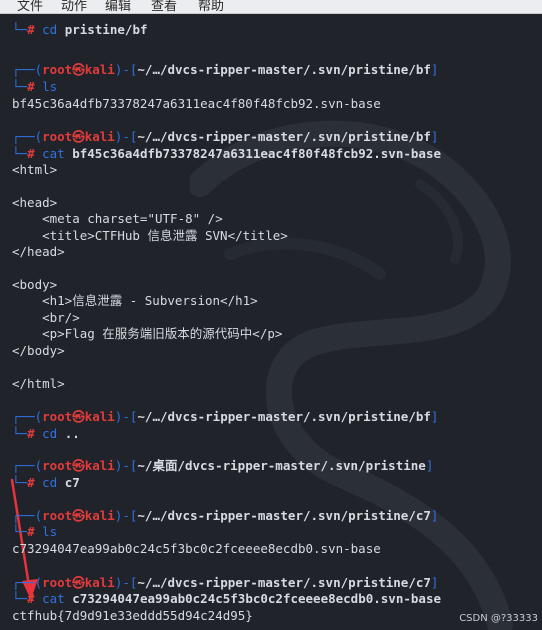  I want to click on output-text: <meta charset="UTF-8" />, so click(117, 218).